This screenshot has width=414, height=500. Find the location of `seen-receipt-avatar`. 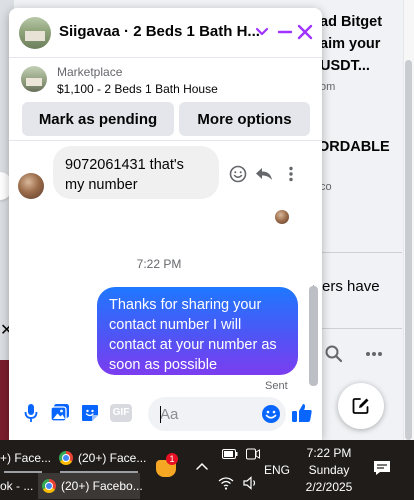

seen-receipt-avatar is located at coordinates (282, 217).